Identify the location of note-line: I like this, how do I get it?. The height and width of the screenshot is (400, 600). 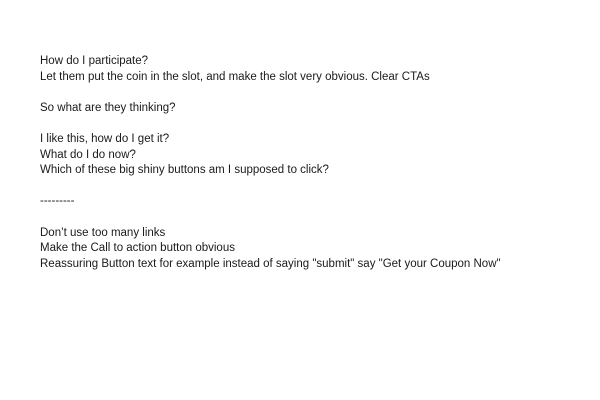
(105, 138).